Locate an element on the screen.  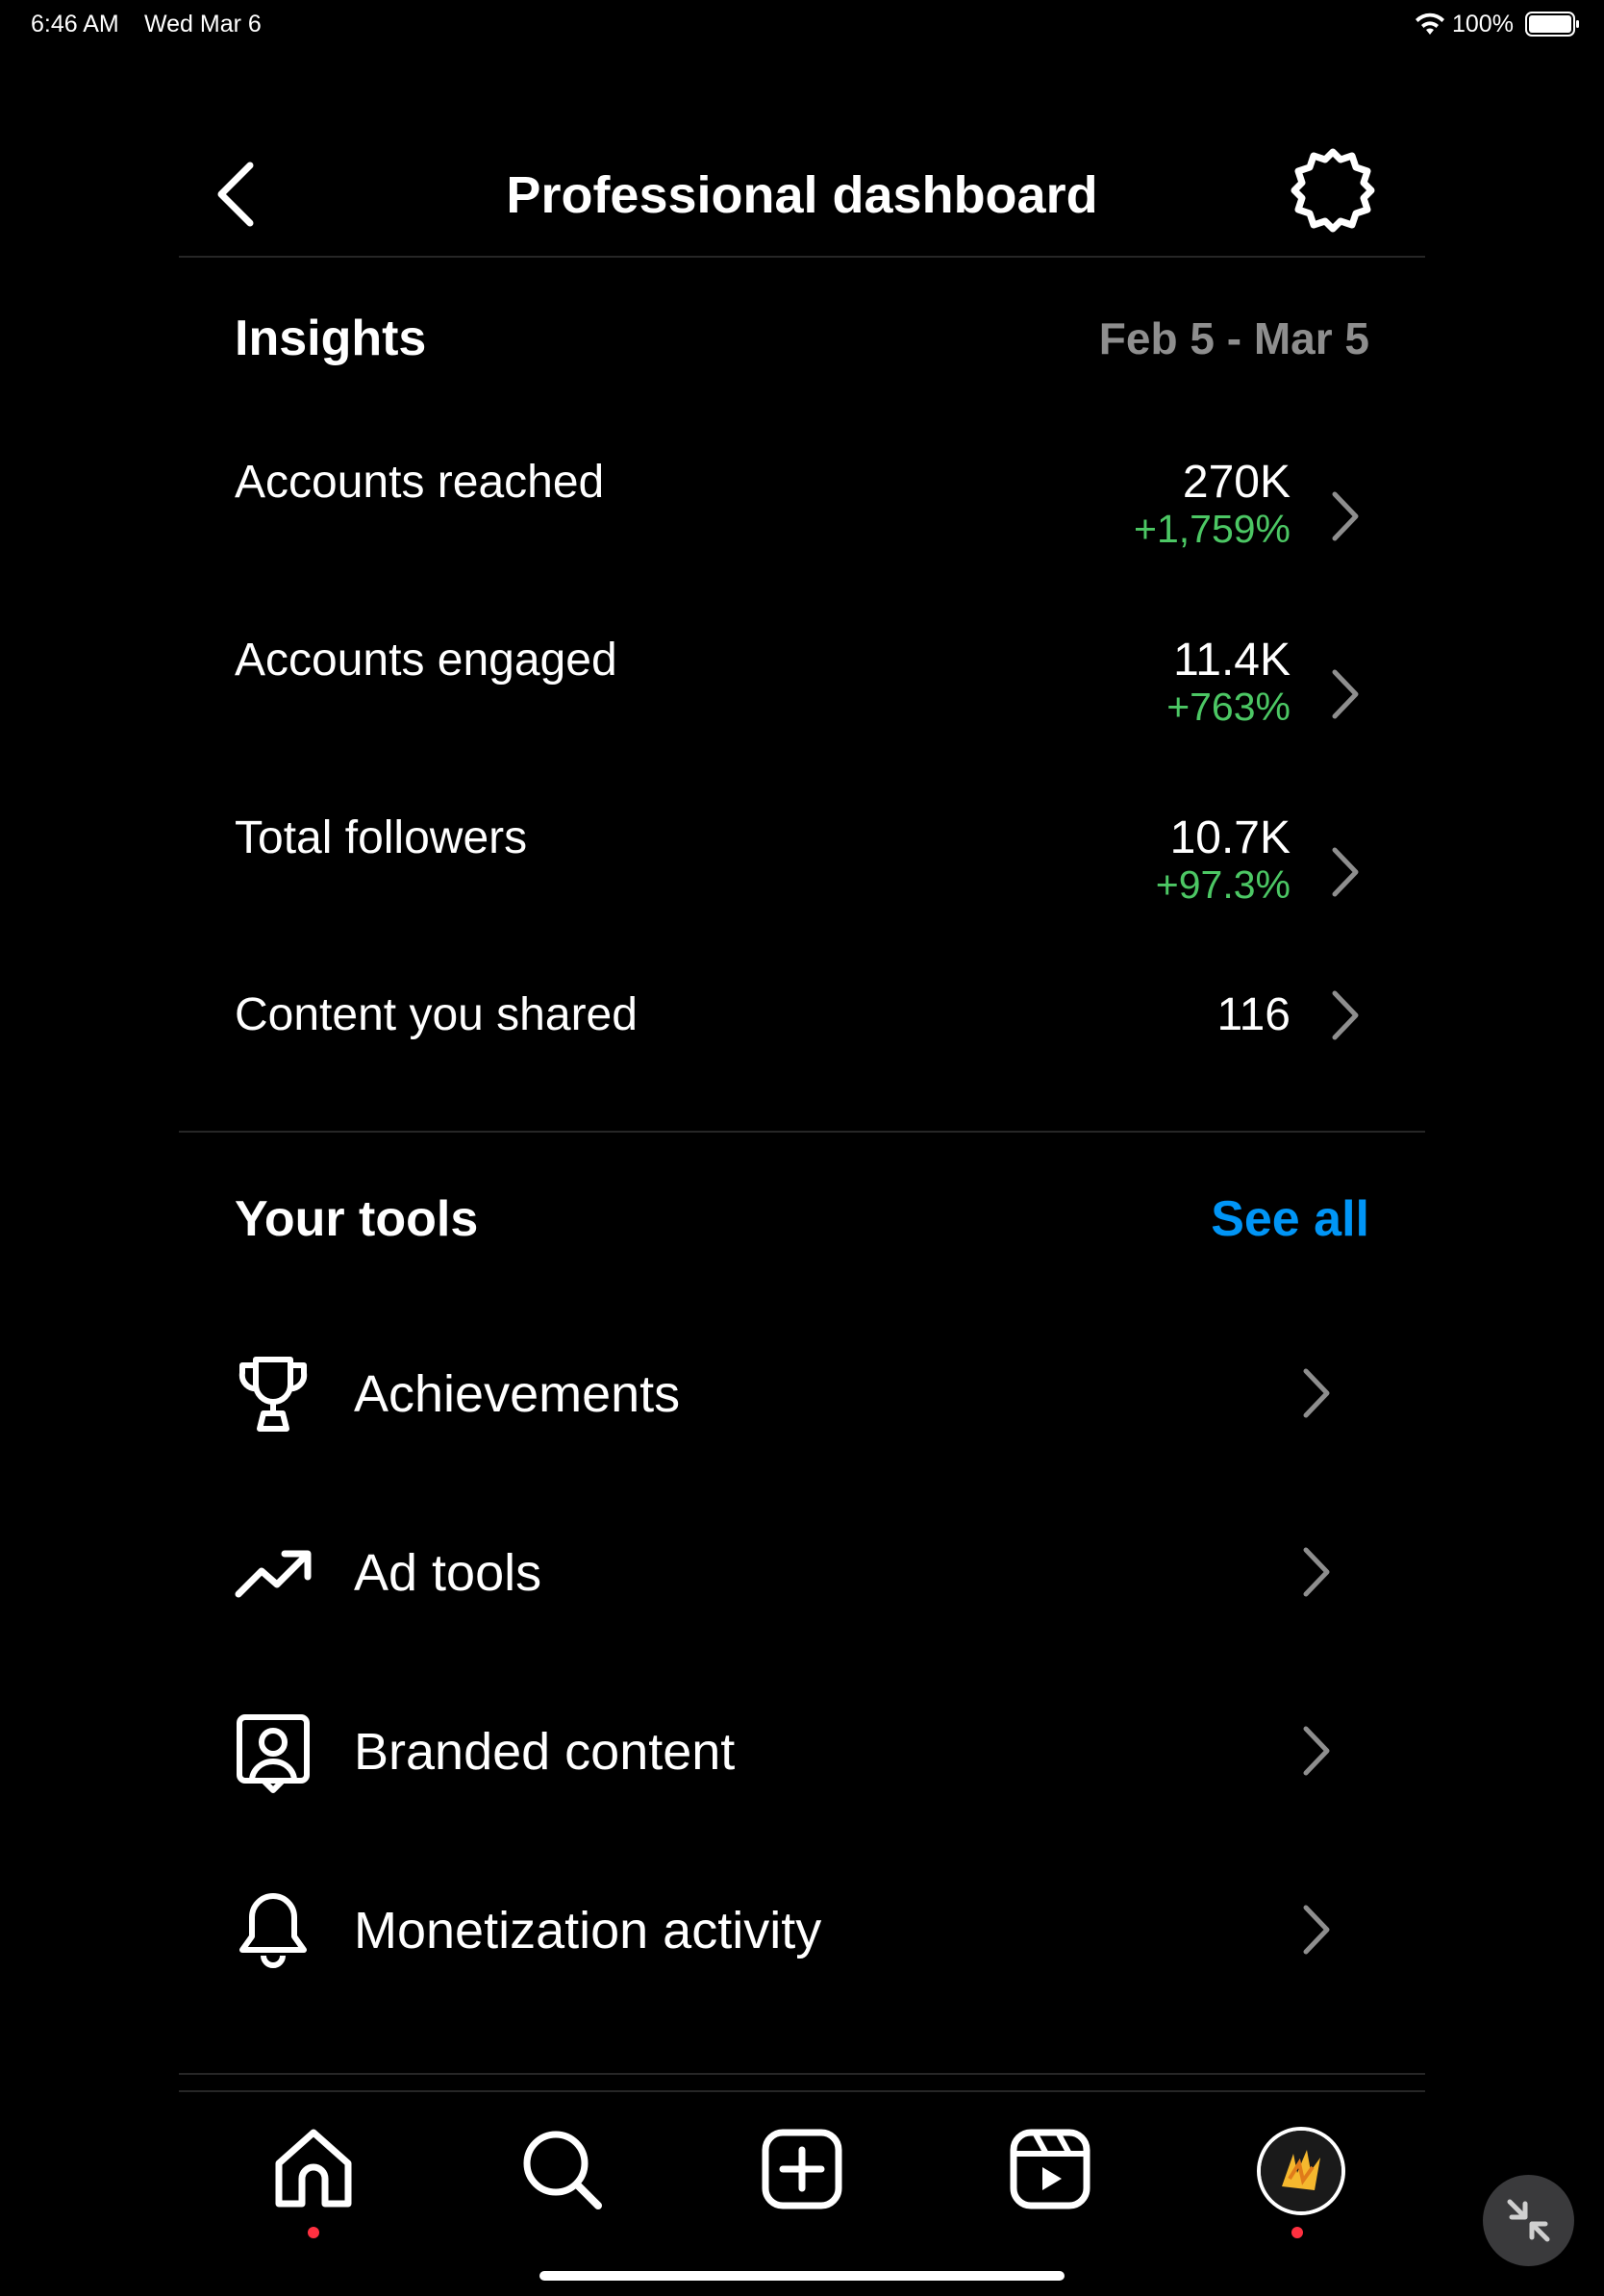
profile-avatar-image is located at coordinates (1301, 2171).